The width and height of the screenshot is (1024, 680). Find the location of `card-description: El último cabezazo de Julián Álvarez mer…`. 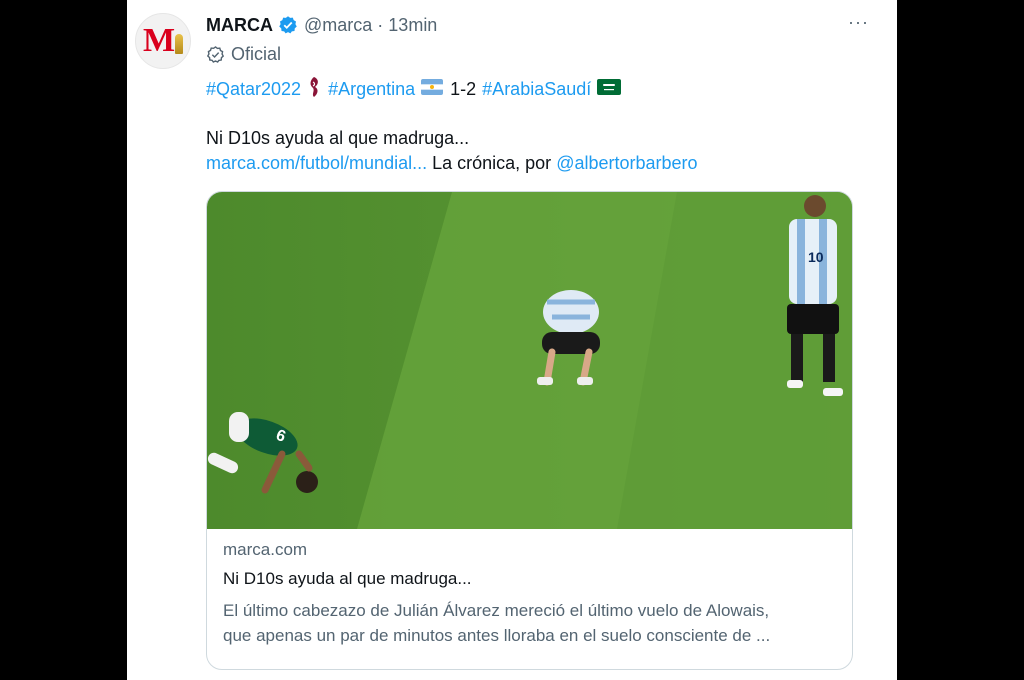

card-description: El último cabezazo de Julián Álvarez mer… is located at coordinates (529, 623).